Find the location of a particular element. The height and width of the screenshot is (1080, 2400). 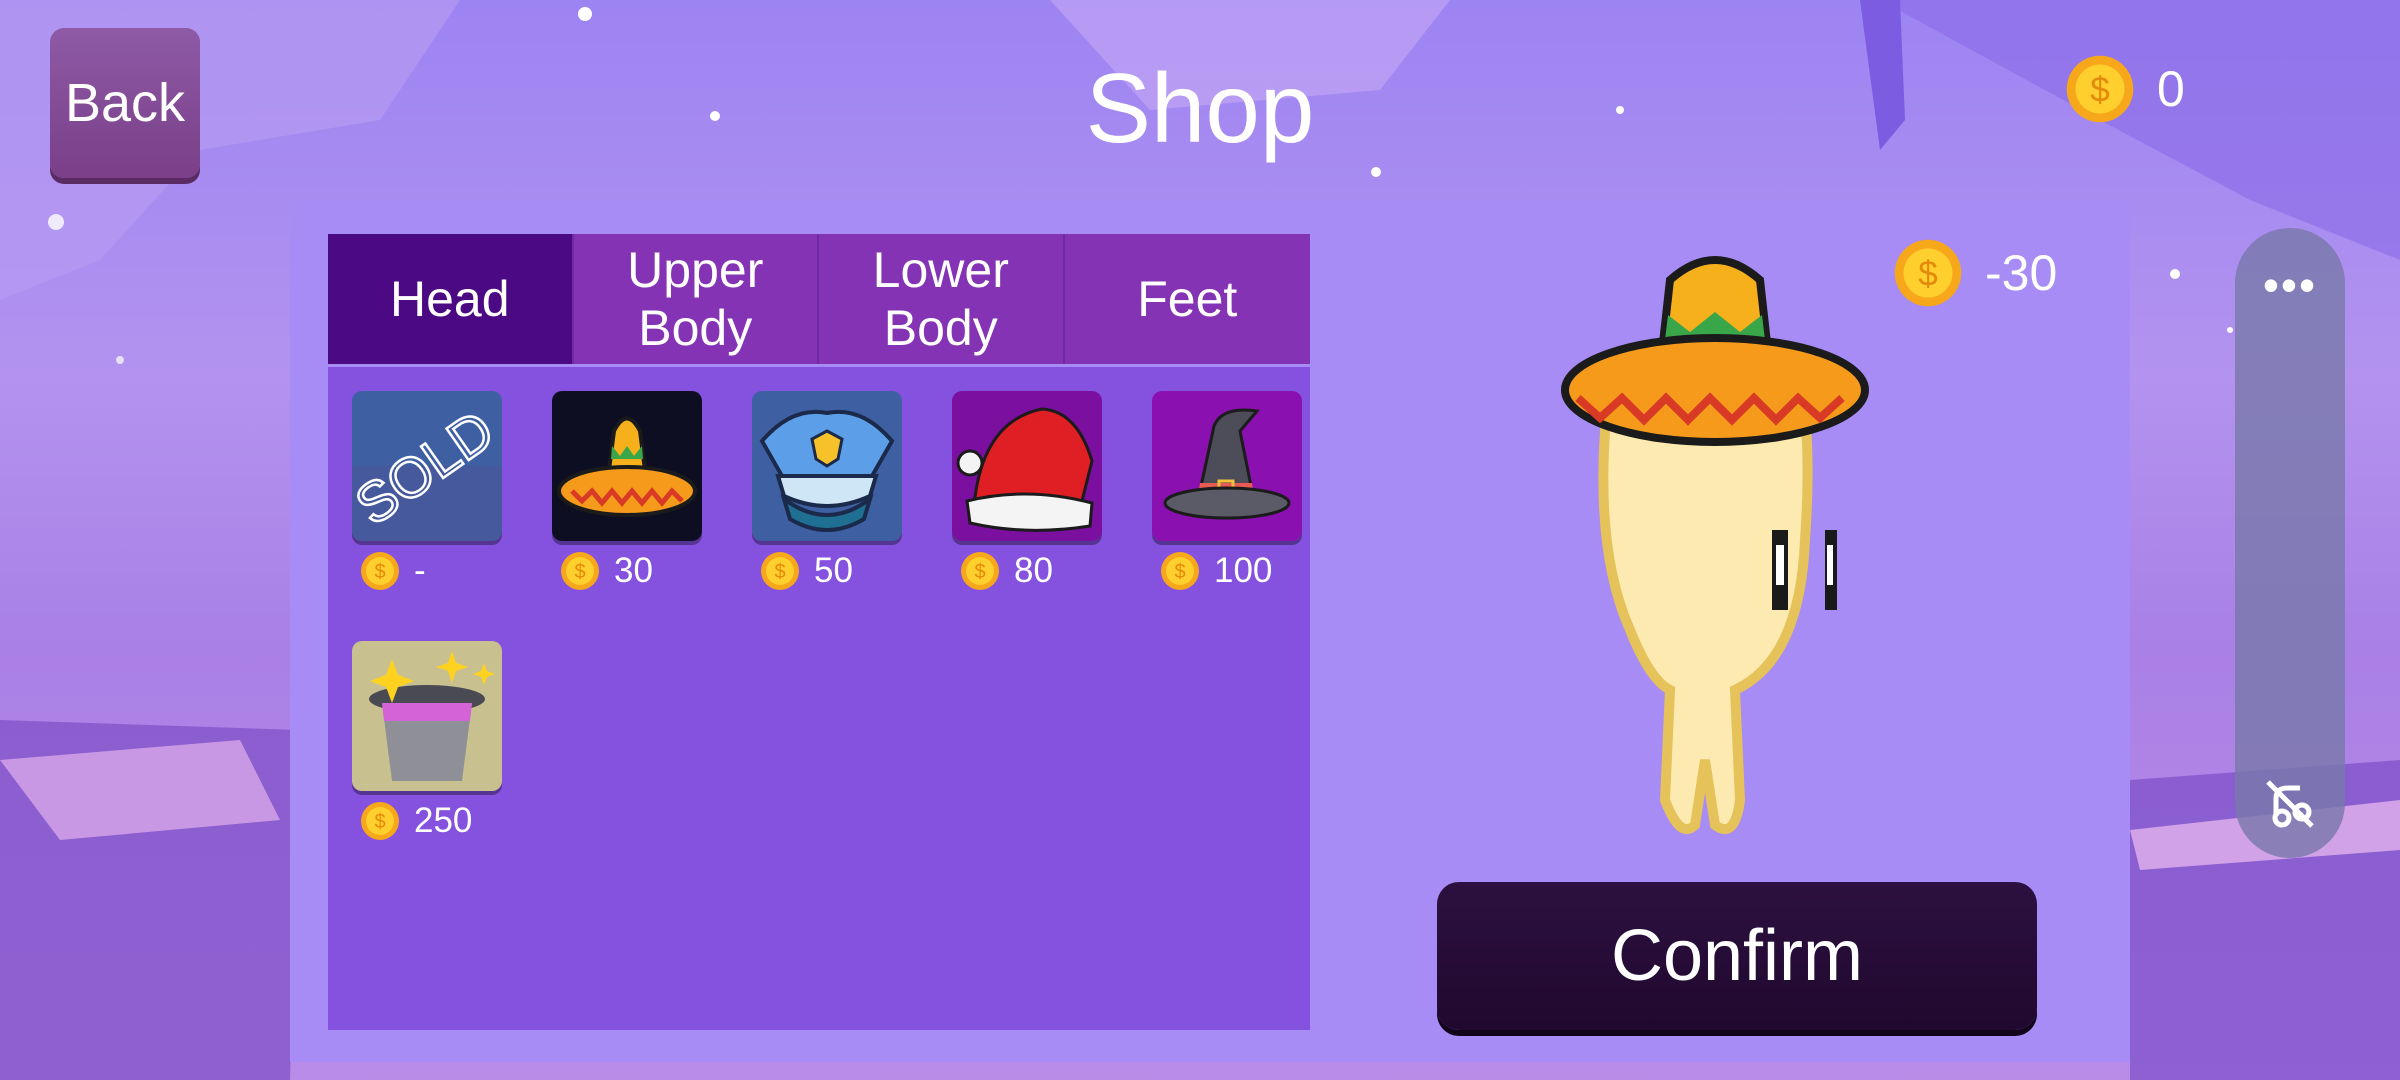

more-dots-icon: ••• is located at coordinates (2290, 285).